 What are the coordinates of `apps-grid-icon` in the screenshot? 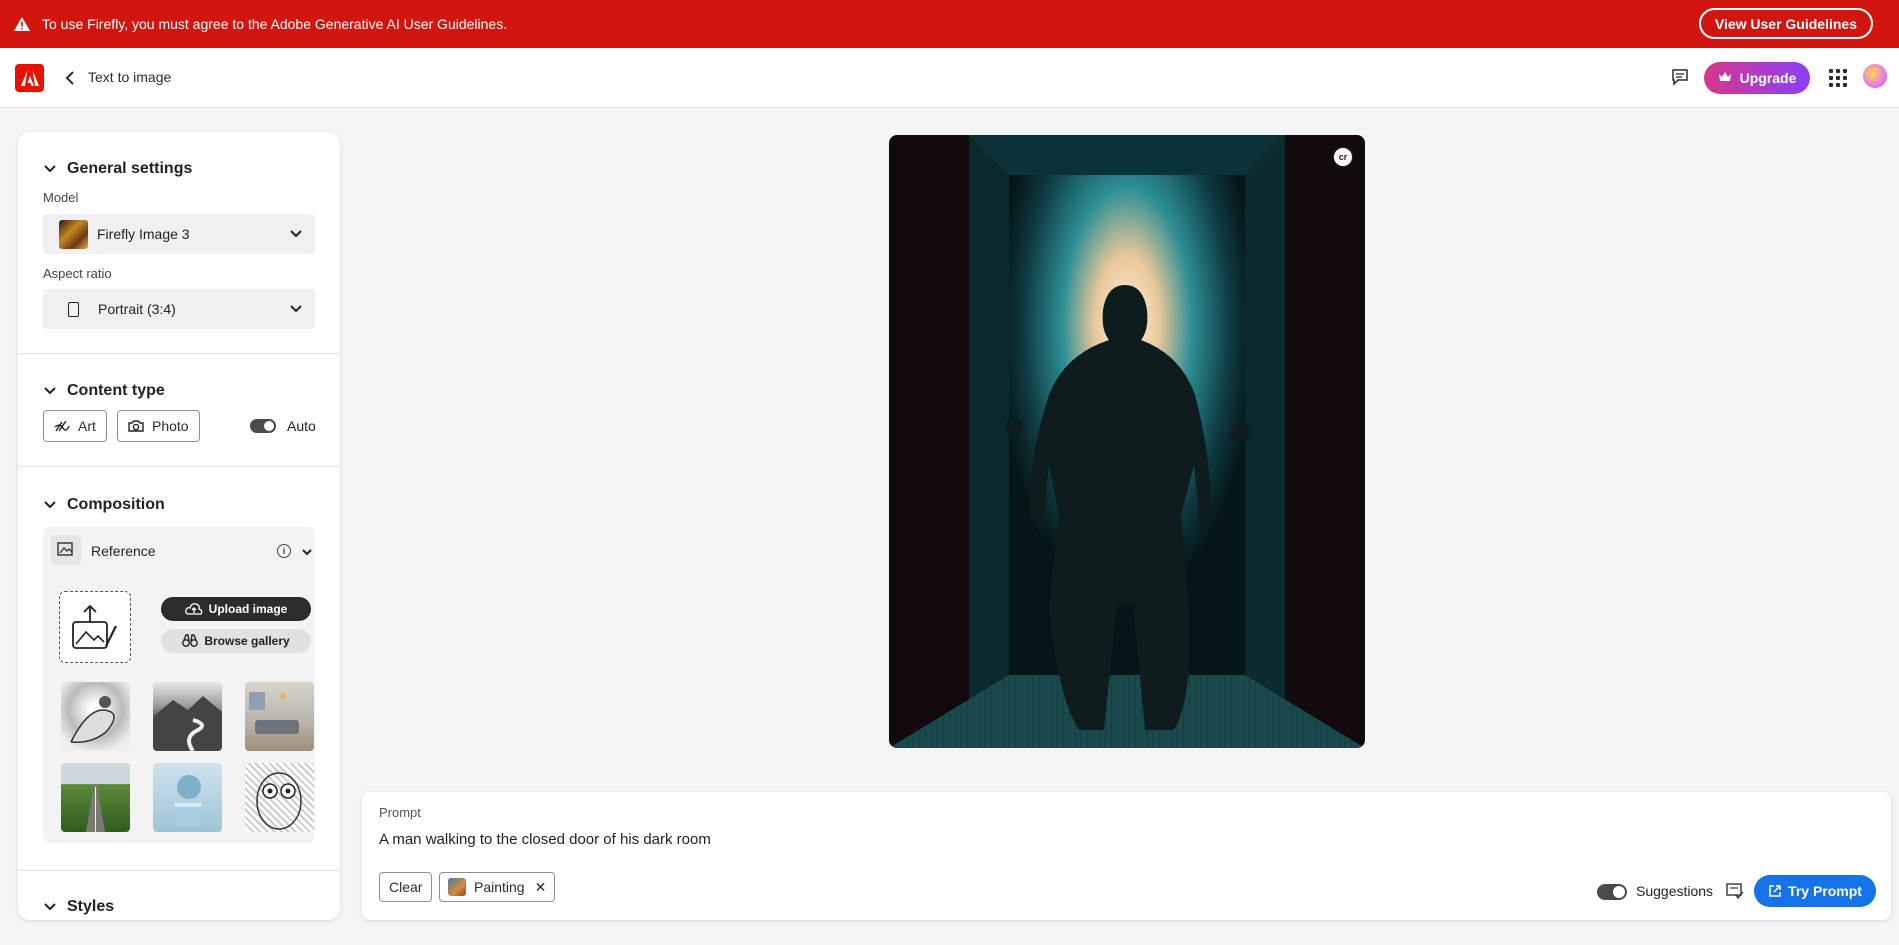 It's located at (1838, 78).